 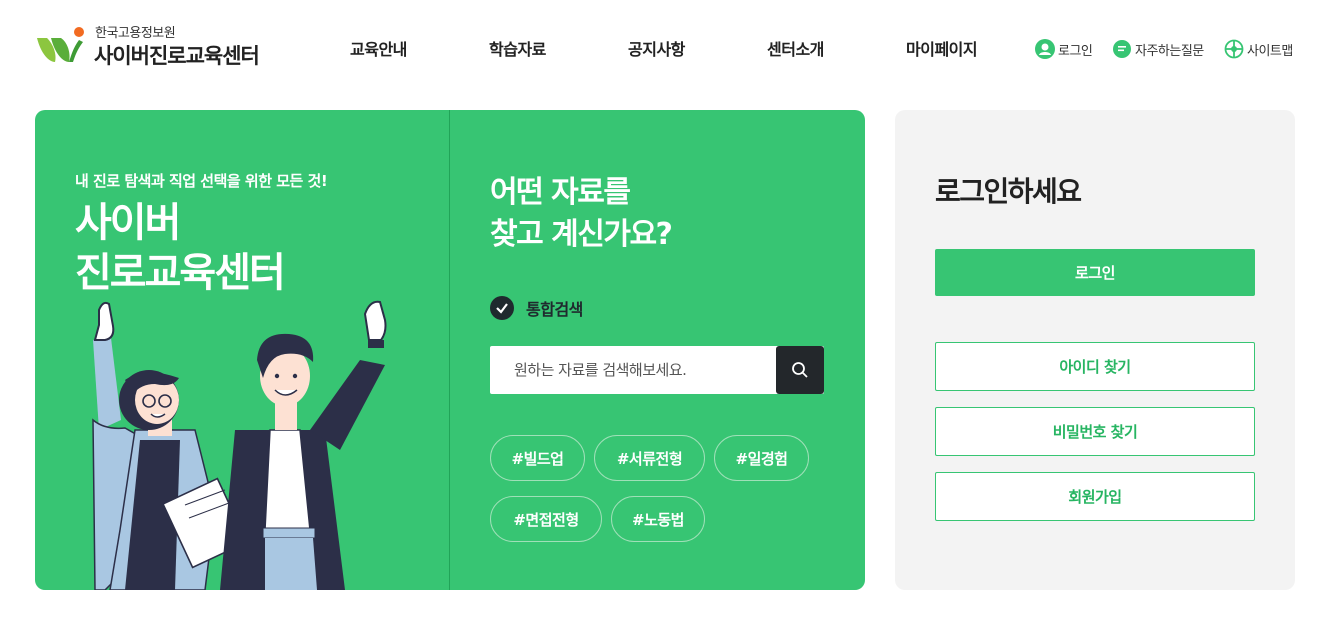 I want to click on util-faq-link: 자주하는질문, so click(x=1158, y=49).